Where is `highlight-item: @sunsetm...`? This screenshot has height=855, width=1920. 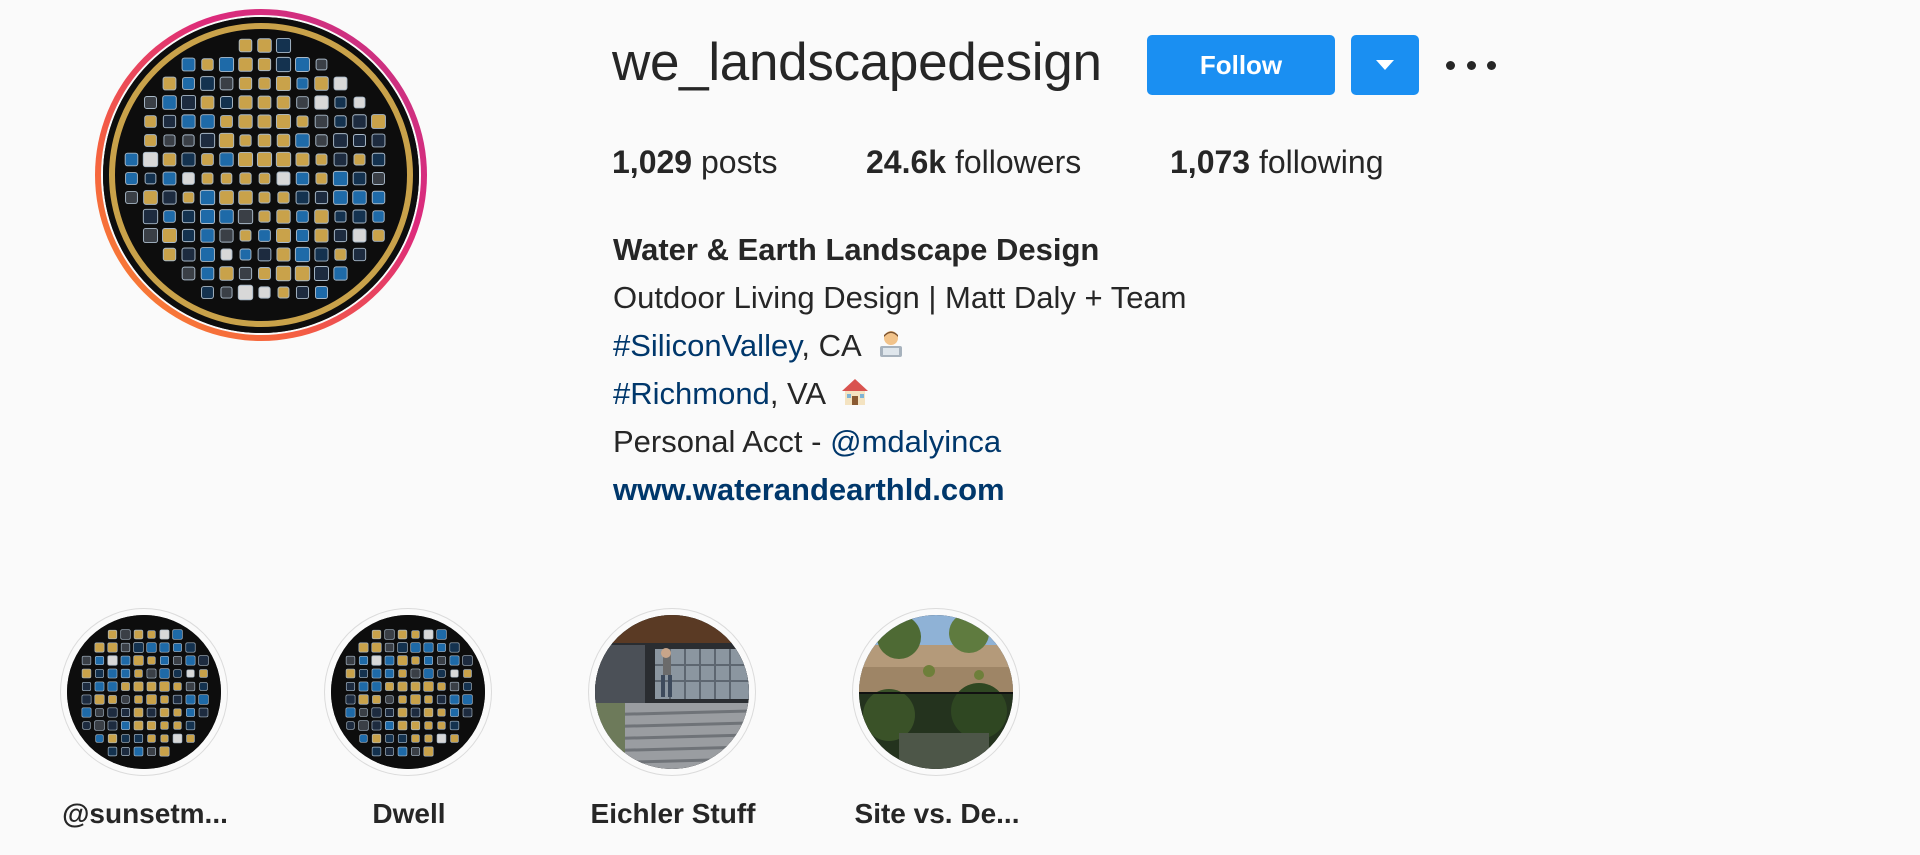
highlight-item: @sunsetm... is located at coordinates (145, 718).